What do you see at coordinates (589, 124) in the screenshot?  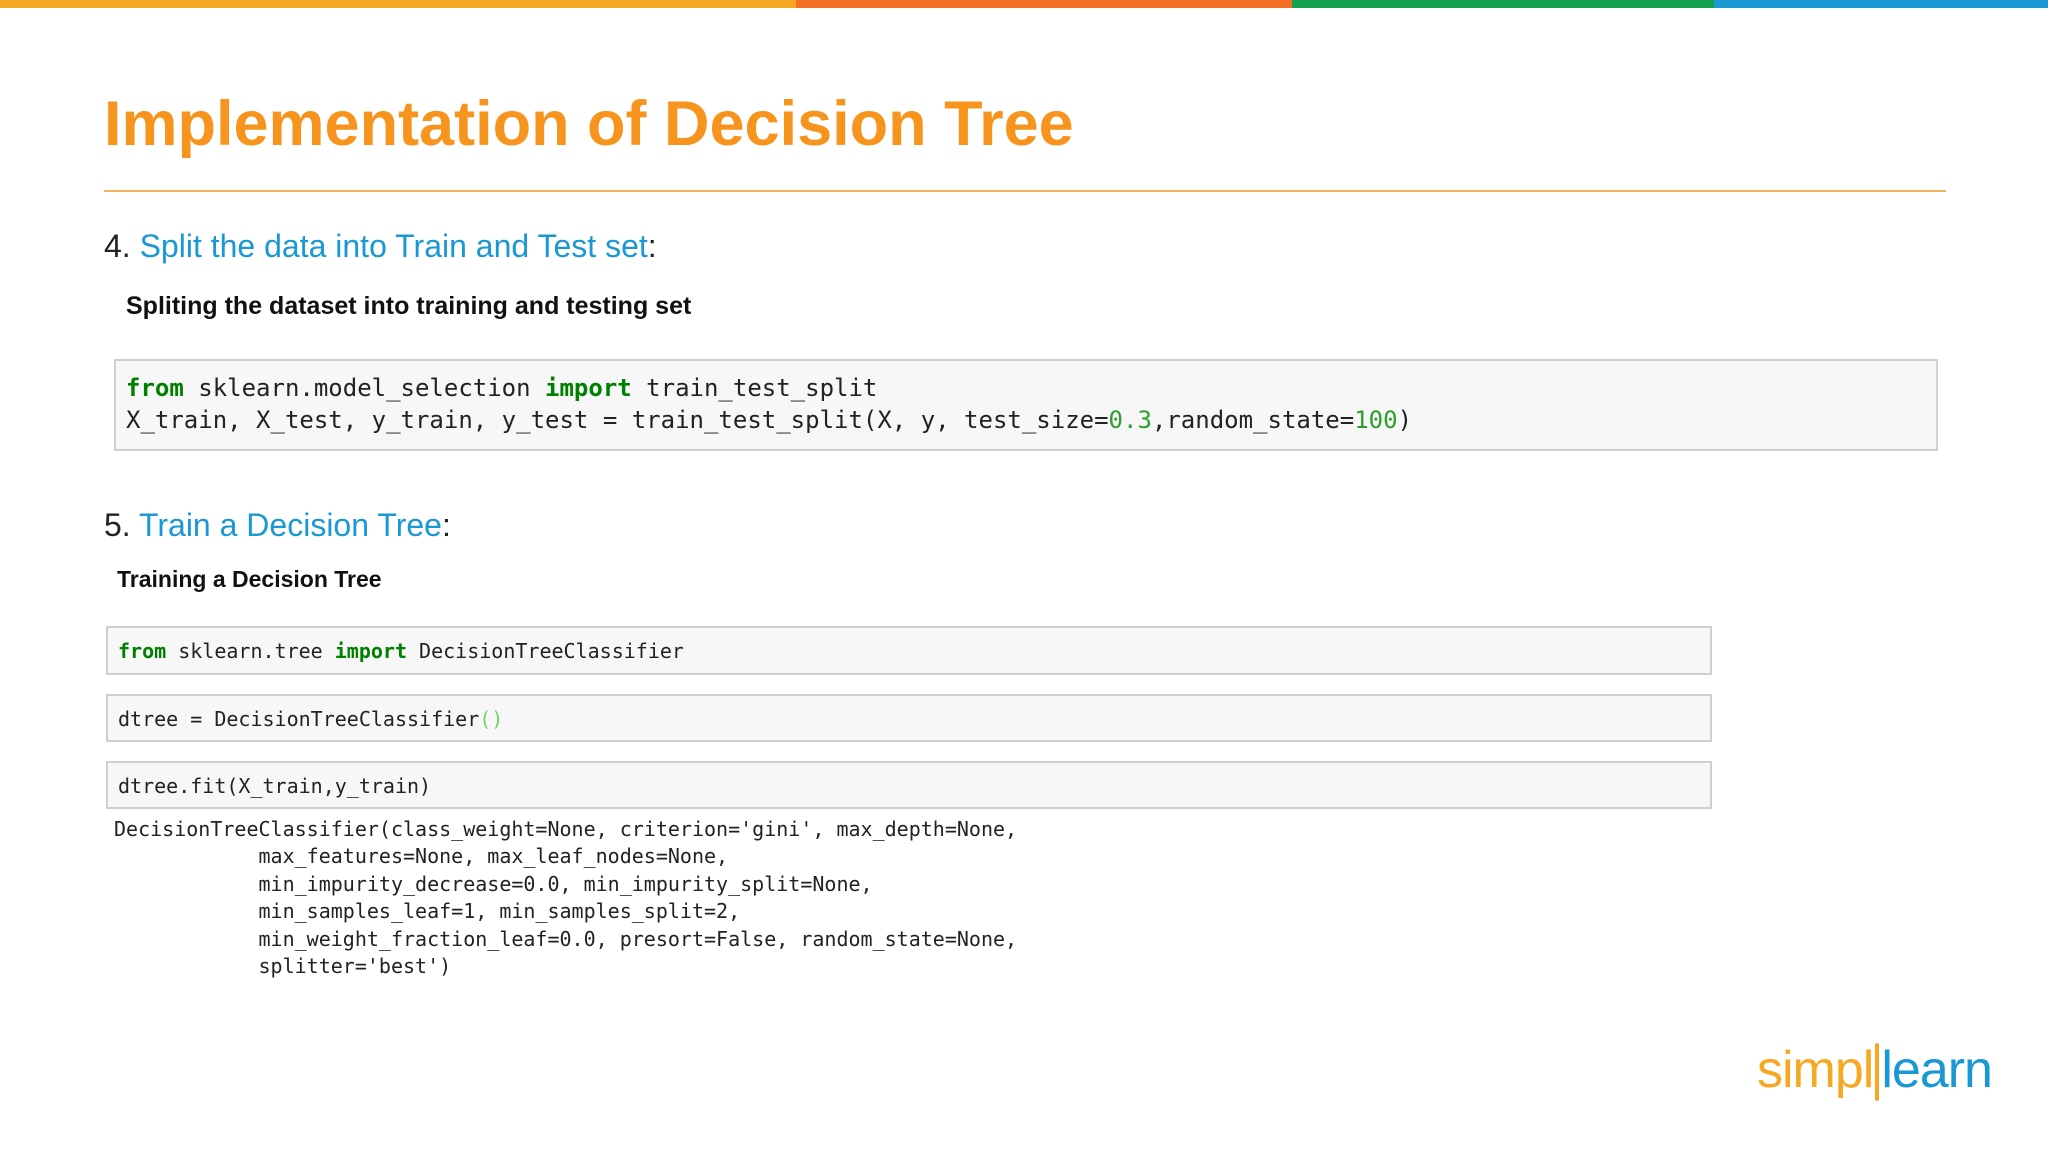 I see `slide-title: Implementation of Decision Tree` at bounding box center [589, 124].